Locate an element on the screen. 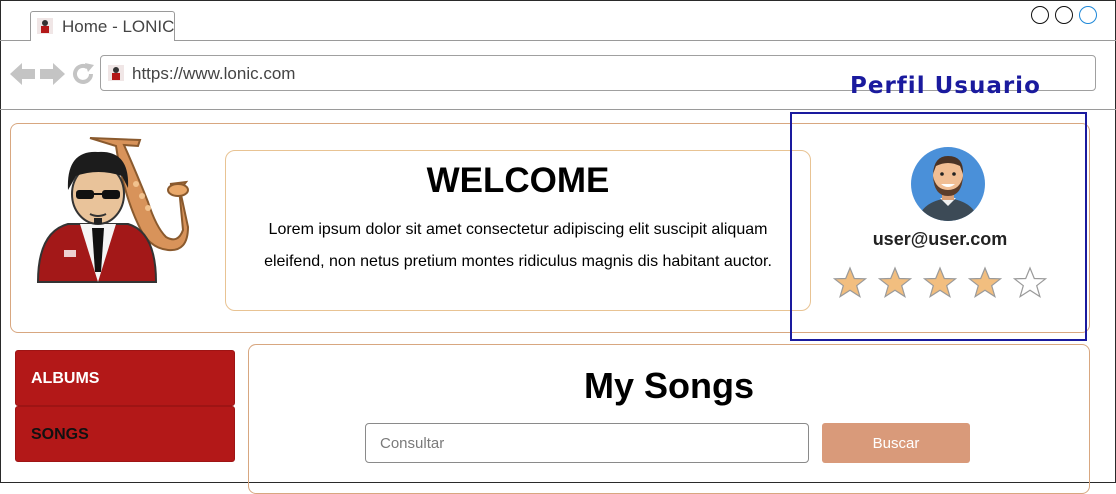  arrow-right-icon is located at coordinates (53, 74).